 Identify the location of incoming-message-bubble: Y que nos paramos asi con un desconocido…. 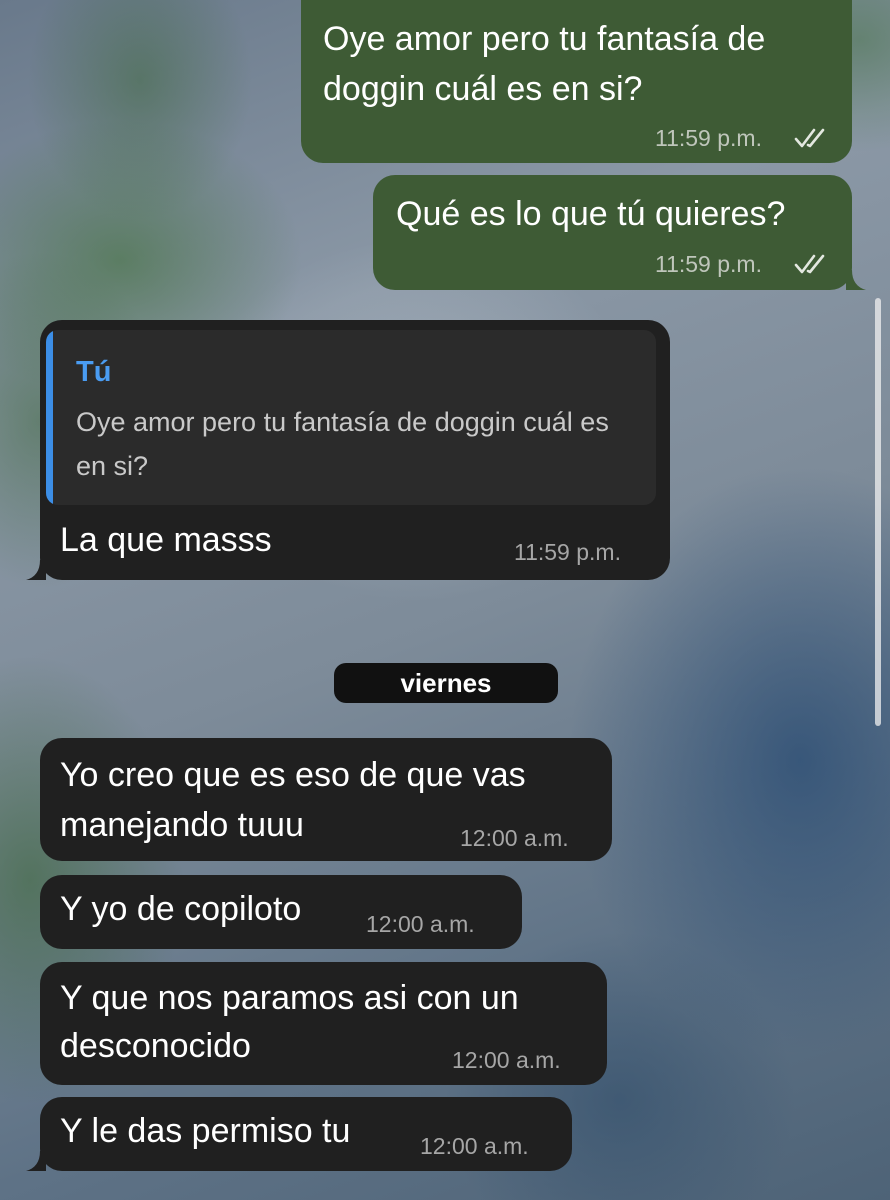
(323, 1023).